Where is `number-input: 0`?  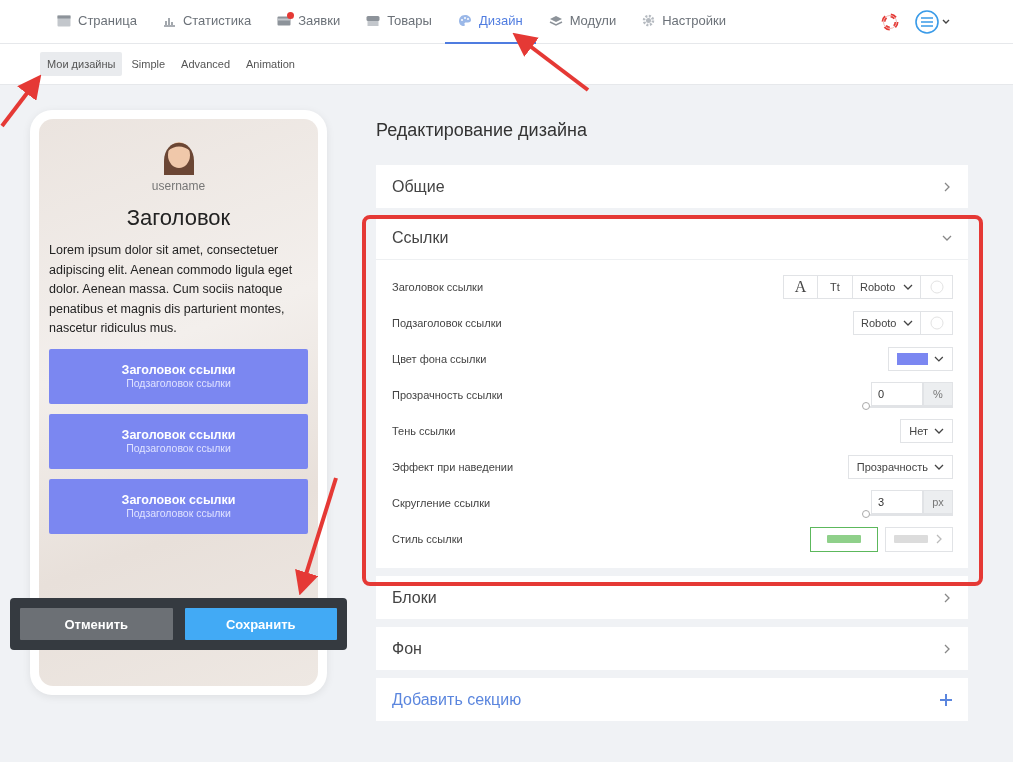
number-input: 0 is located at coordinates (897, 394).